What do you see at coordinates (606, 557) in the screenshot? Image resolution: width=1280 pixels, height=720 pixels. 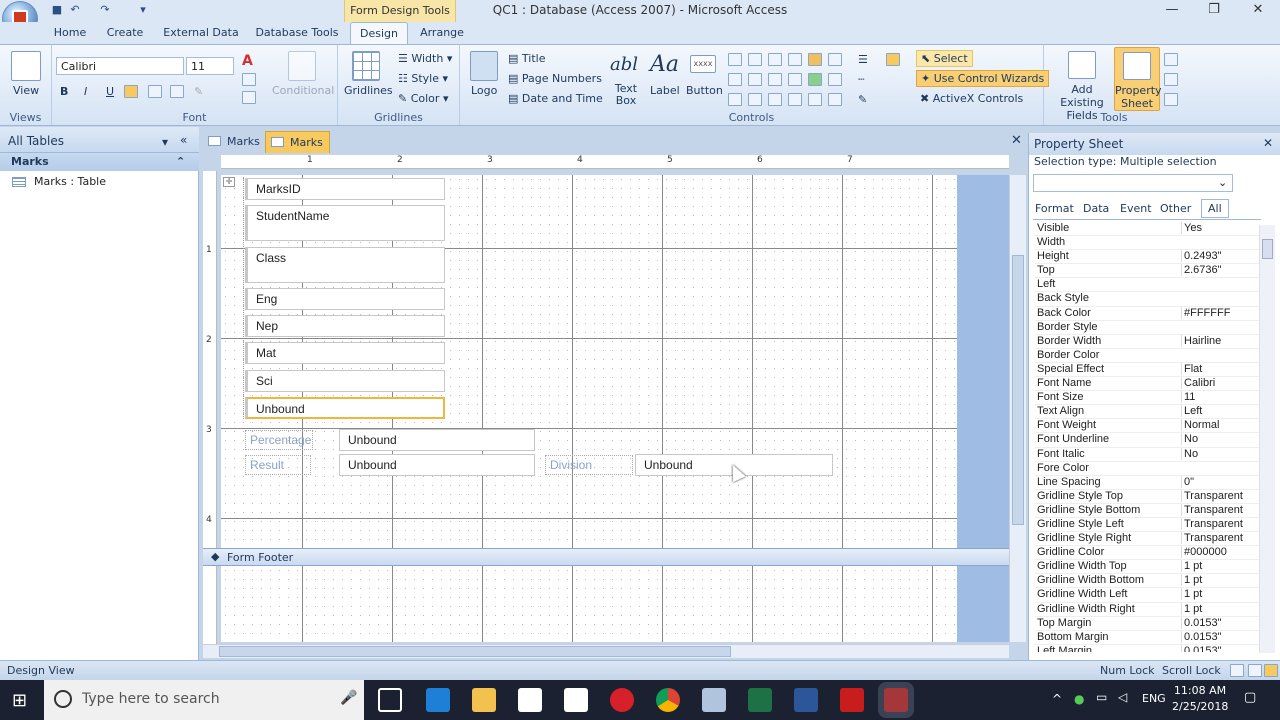 I see `form-footer-bar: ◆ Form Footer` at bounding box center [606, 557].